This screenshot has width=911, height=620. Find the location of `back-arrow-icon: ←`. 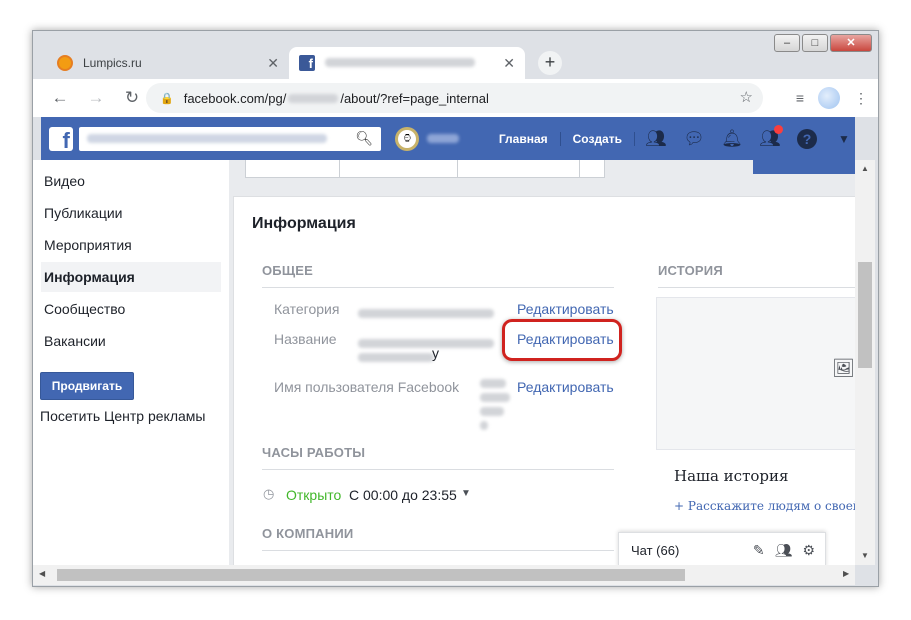

back-arrow-icon: ← is located at coordinates (60, 98).